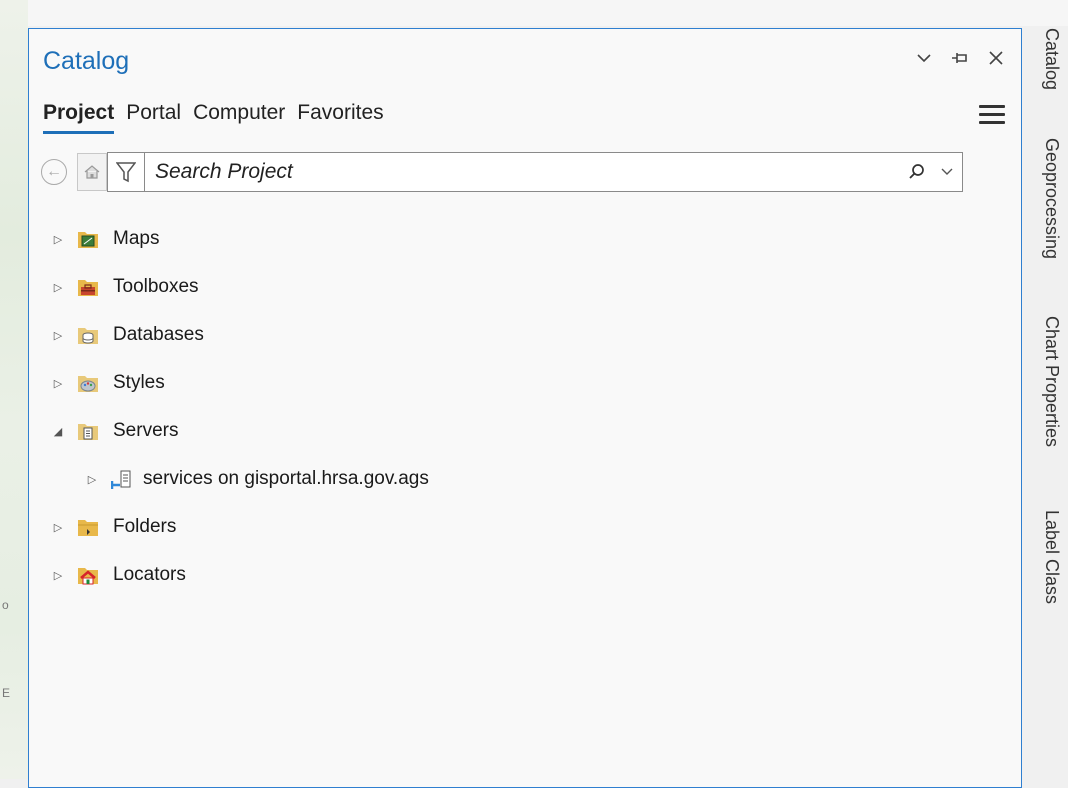  Describe the element at coordinates (156, 286) in the screenshot. I see `tree-item-label: Toolboxes` at that location.